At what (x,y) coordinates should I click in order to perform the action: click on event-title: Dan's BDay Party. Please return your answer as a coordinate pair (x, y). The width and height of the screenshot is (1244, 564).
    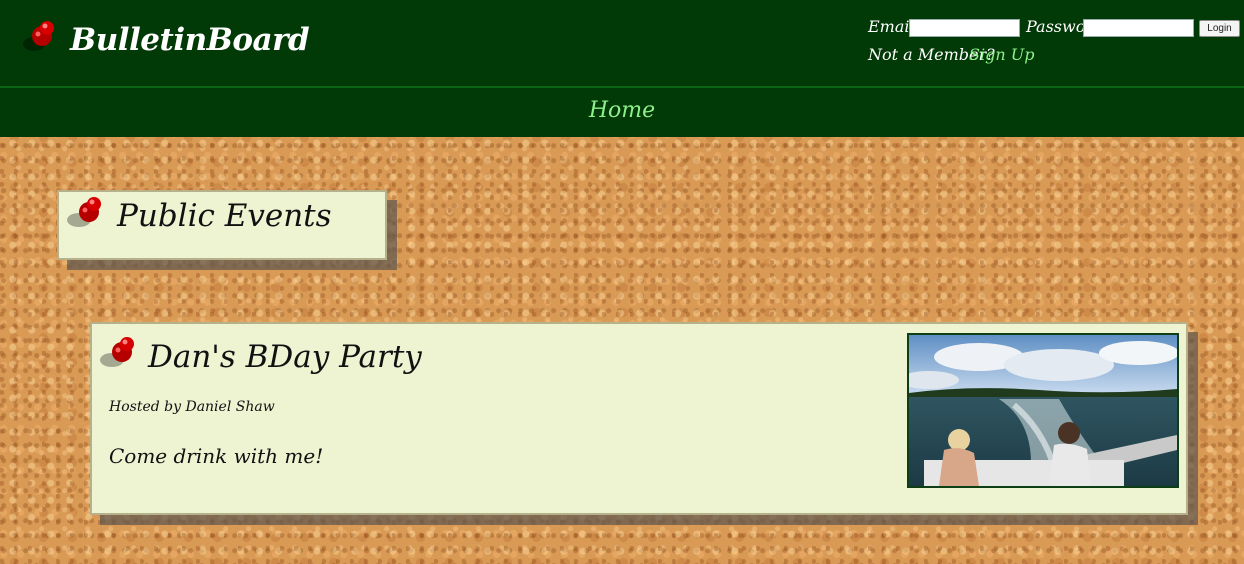
    Looking at the image, I should click on (285, 357).